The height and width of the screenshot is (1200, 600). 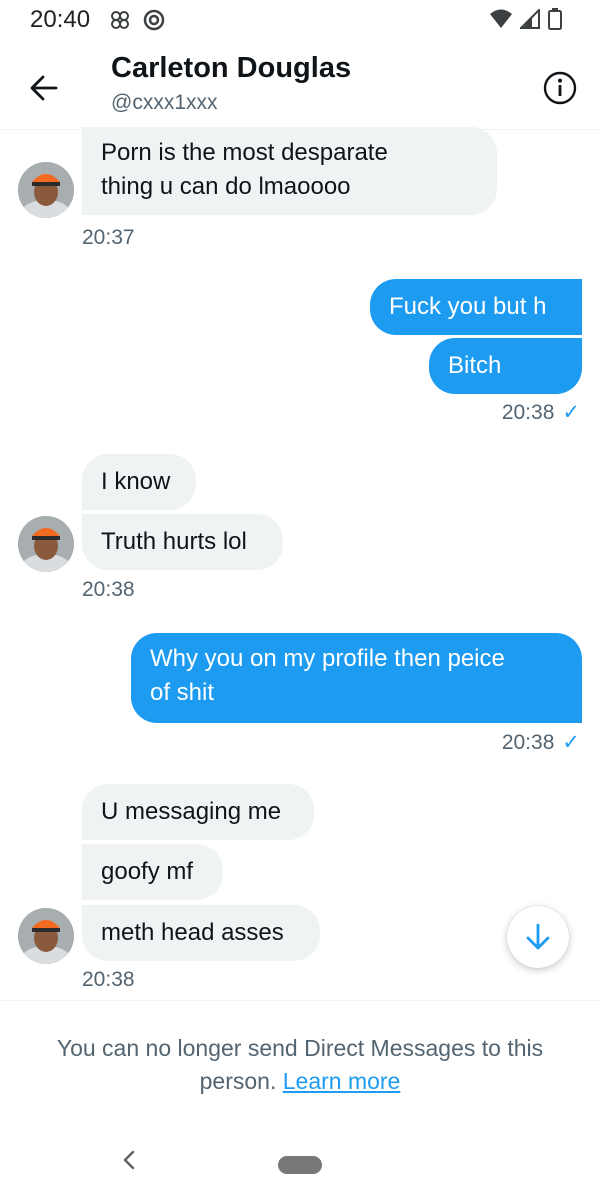 I want to click on message-line: of shit, so click(x=182, y=692).